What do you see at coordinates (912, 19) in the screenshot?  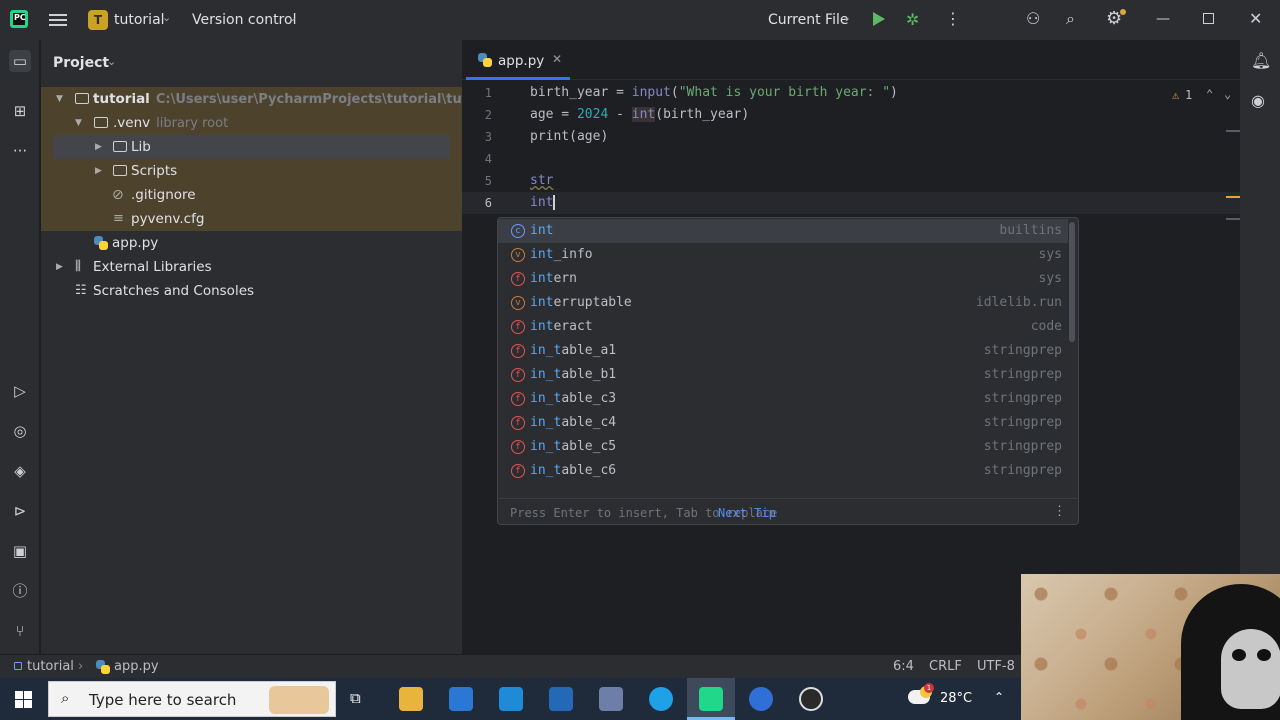 I see `debug-icon: ✲` at bounding box center [912, 19].